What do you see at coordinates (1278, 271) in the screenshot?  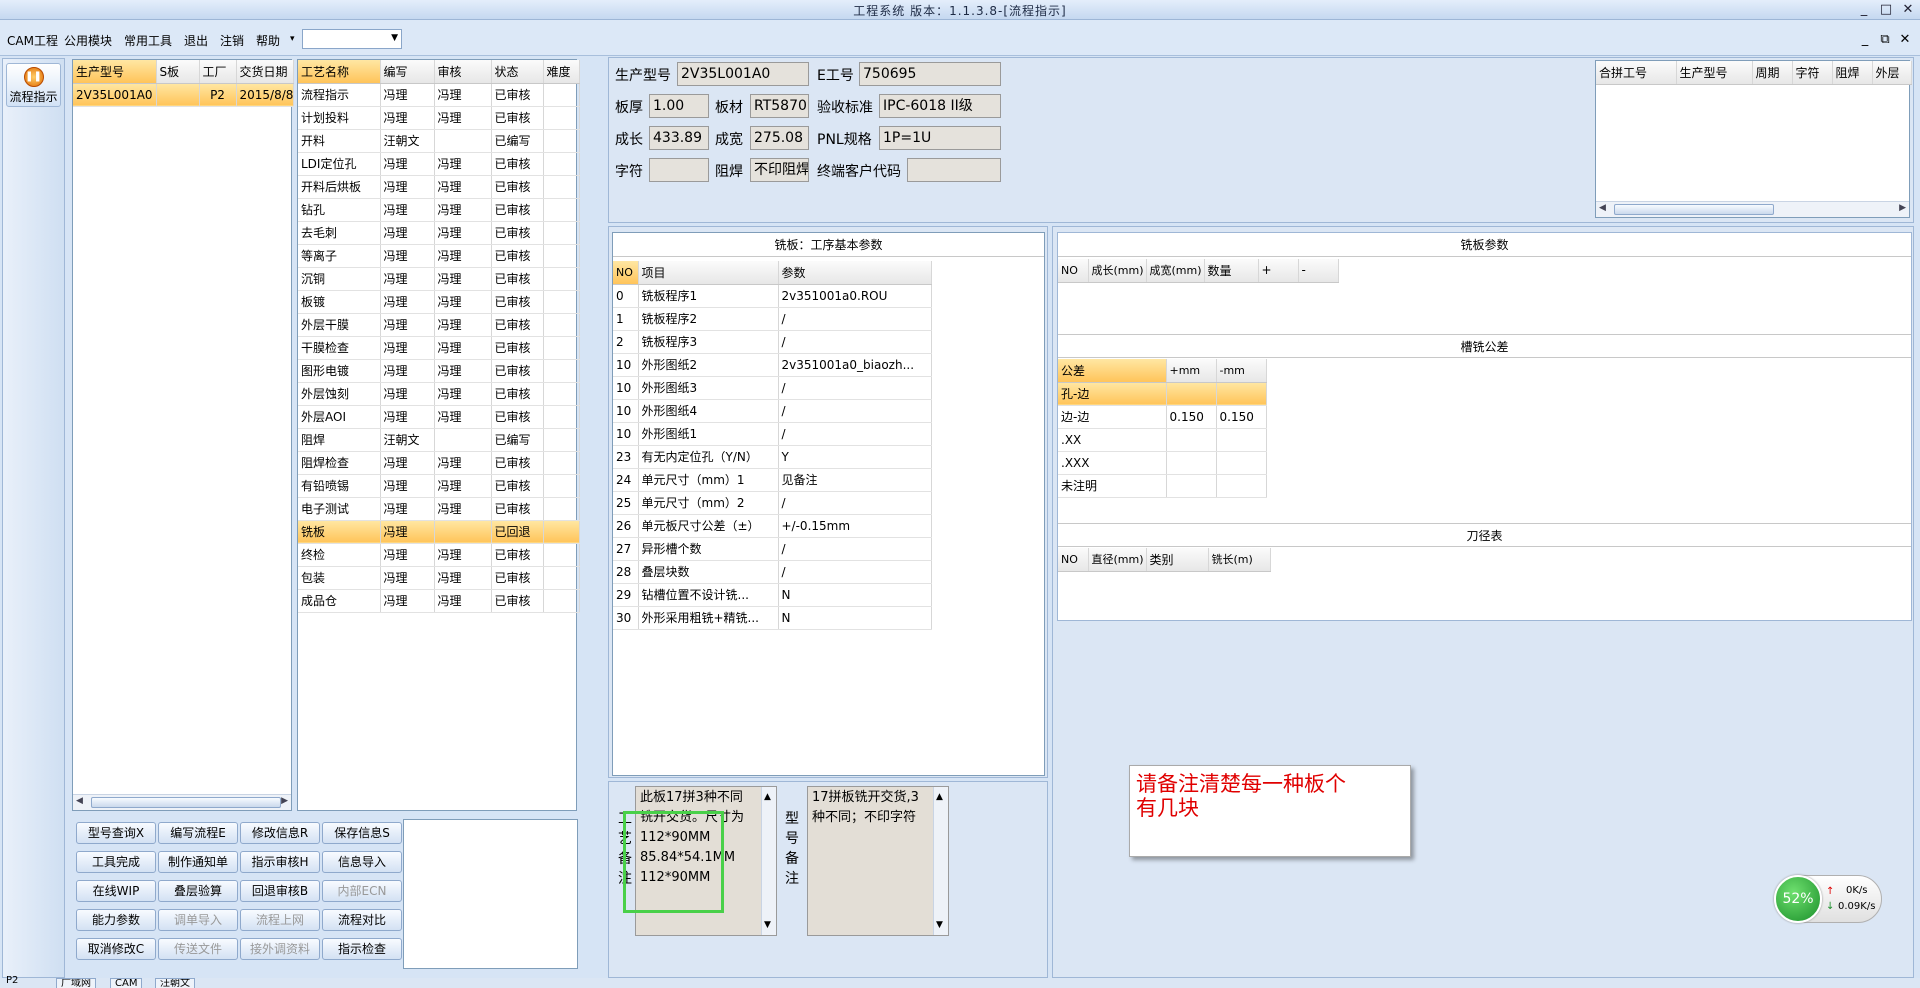 I see `panel-params-header: +` at bounding box center [1278, 271].